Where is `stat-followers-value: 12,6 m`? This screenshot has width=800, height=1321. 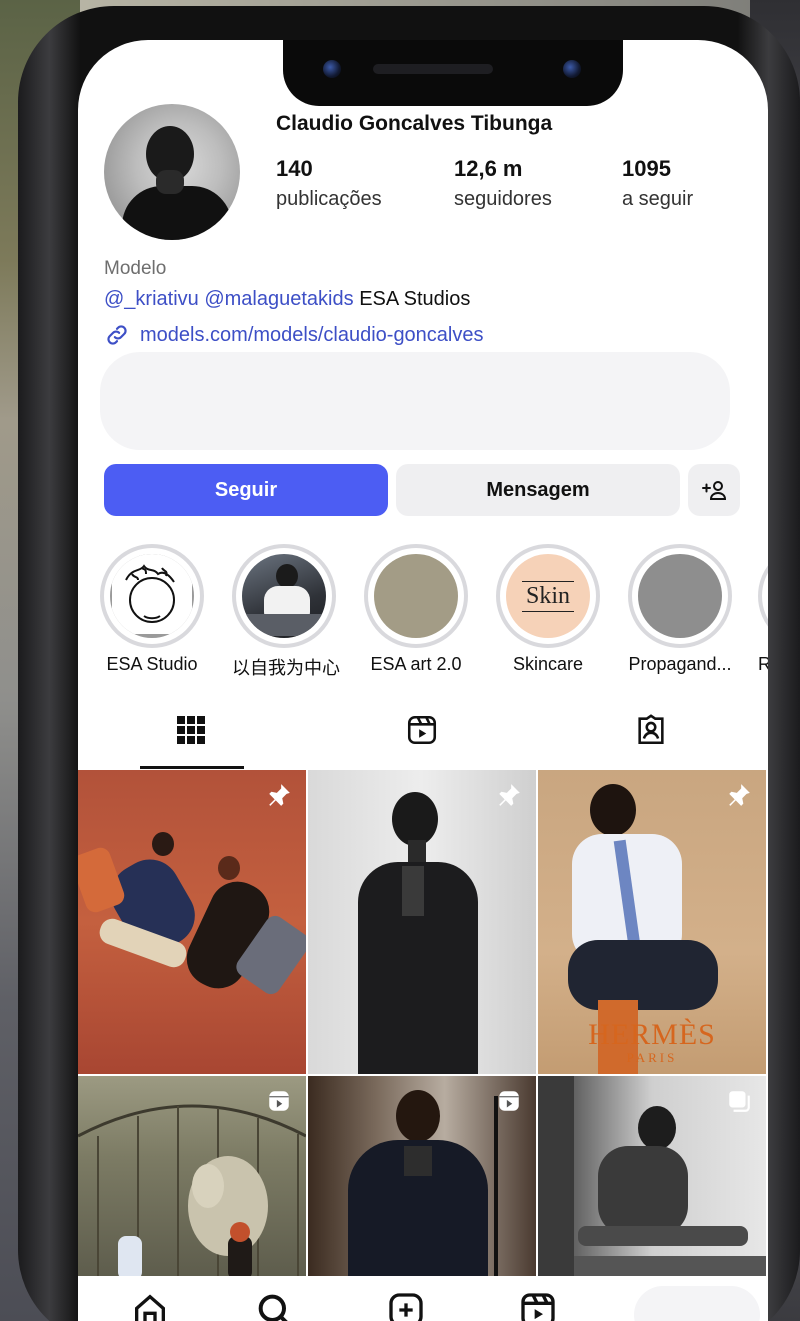
stat-followers-value: 12,6 m is located at coordinates (488, 168).